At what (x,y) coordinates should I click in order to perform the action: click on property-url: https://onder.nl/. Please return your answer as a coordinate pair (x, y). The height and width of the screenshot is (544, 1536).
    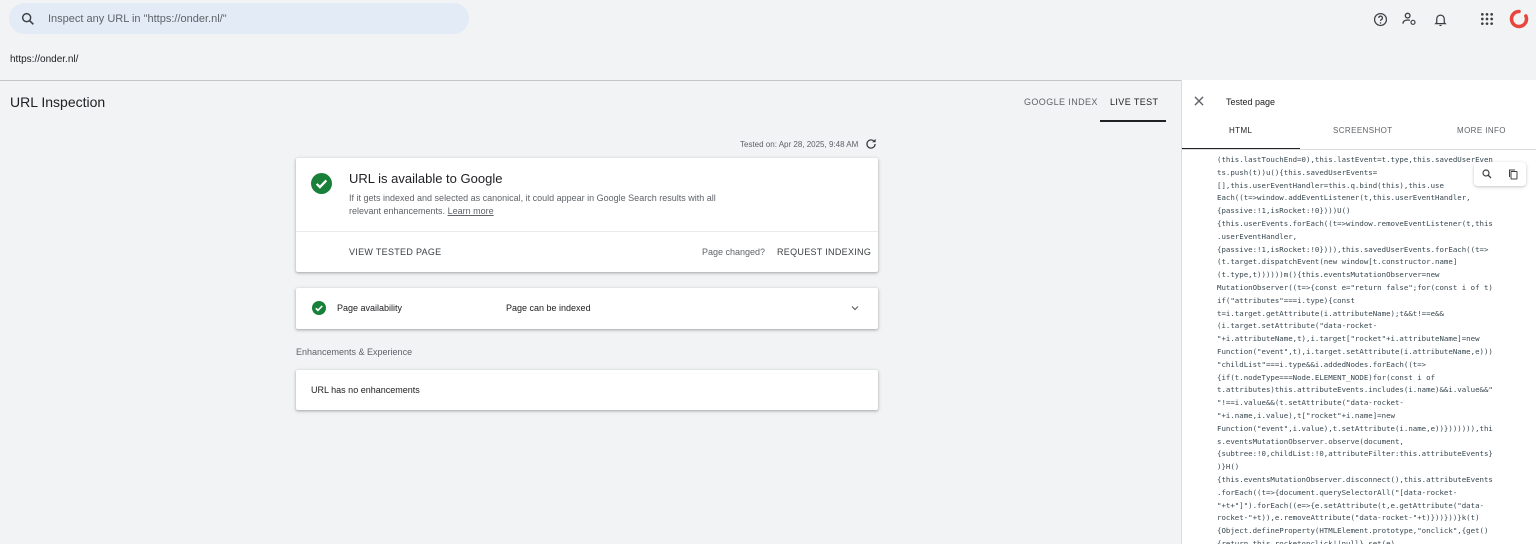
    Looking at the image, I should click on (44, 59).